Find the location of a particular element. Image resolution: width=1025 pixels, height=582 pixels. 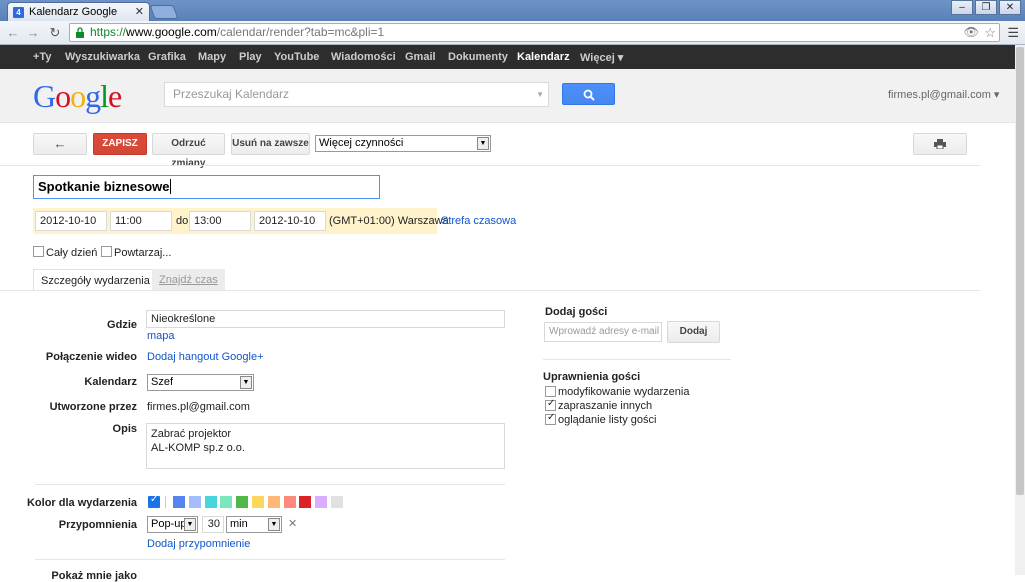

event-title-input: Spotkanie biznesowe is located at coordinates (206, 187).